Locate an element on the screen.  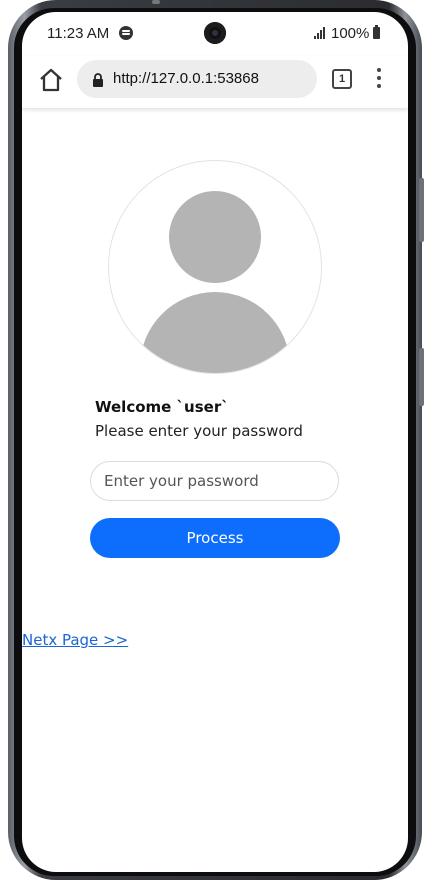
status-time: 11:23 AM is located at coordinates (78, 33).